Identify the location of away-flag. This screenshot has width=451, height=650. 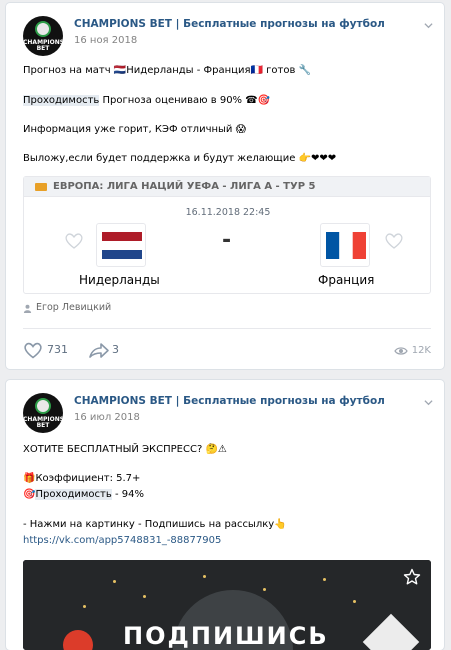
(345, 245).